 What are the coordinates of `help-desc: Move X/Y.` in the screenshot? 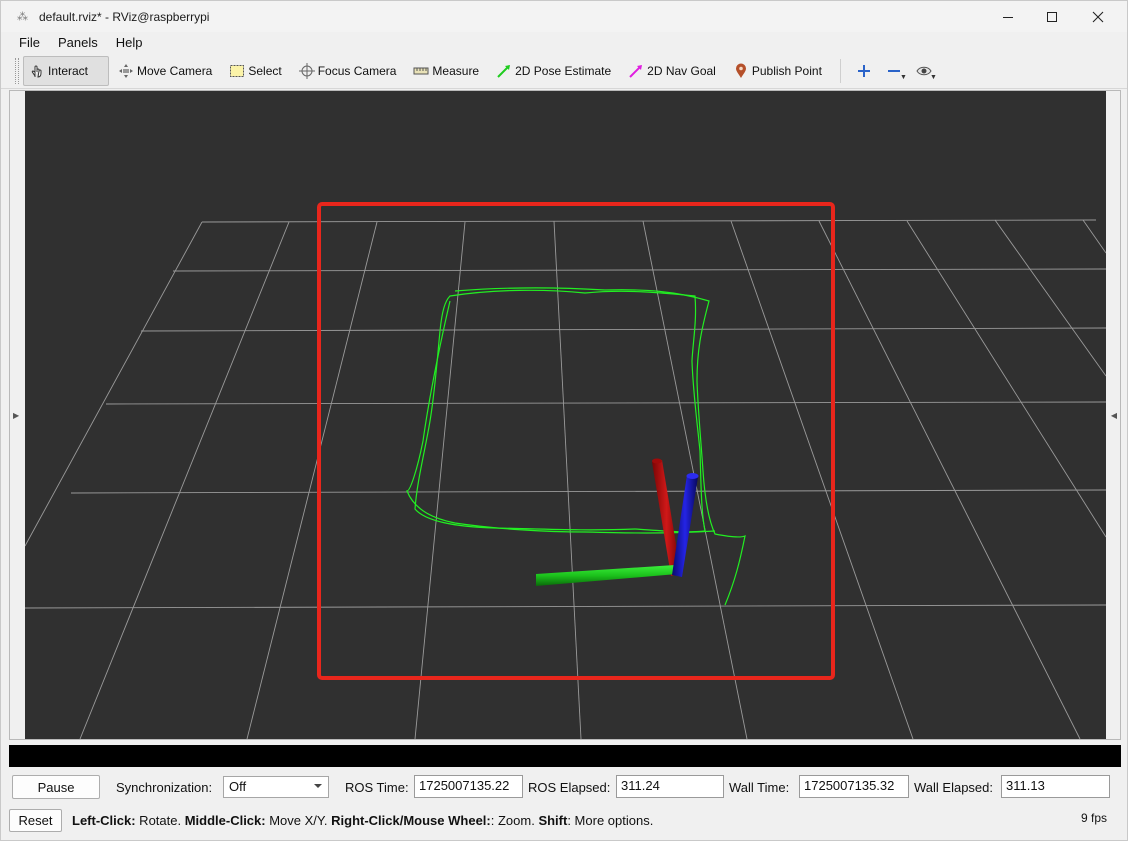 It's located at (298, 820).